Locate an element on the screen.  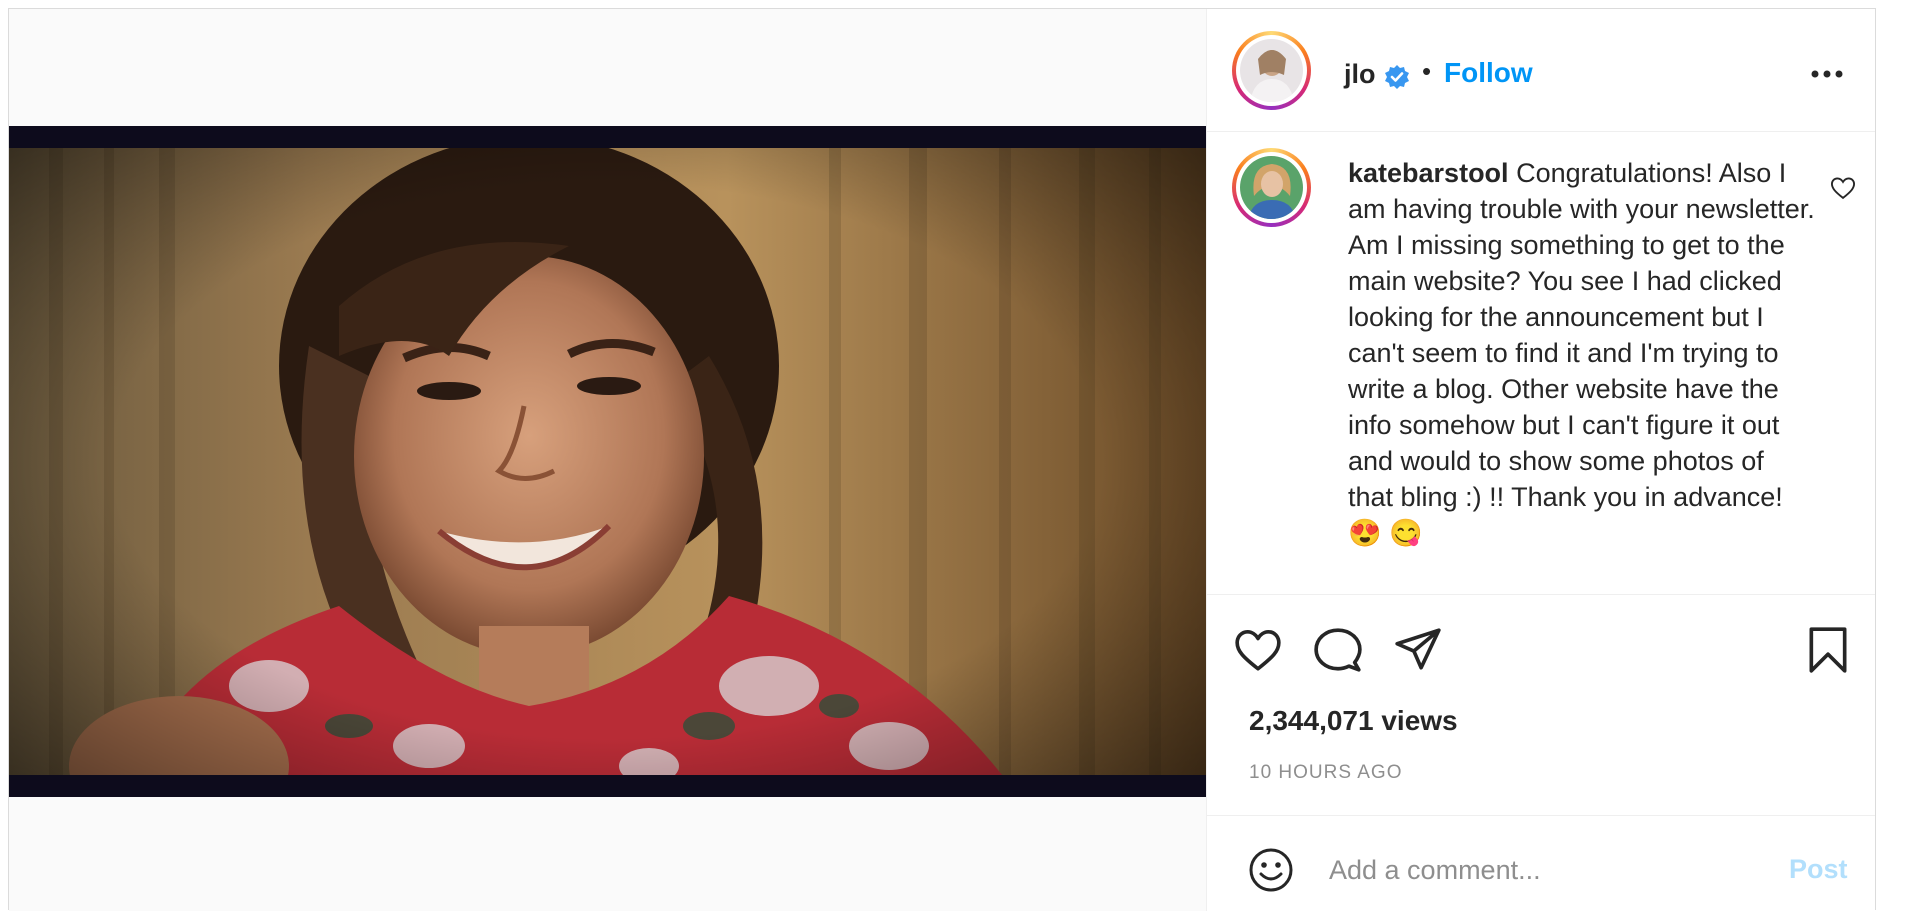
follow-button: Follow is located at coordinates (1488, 73).